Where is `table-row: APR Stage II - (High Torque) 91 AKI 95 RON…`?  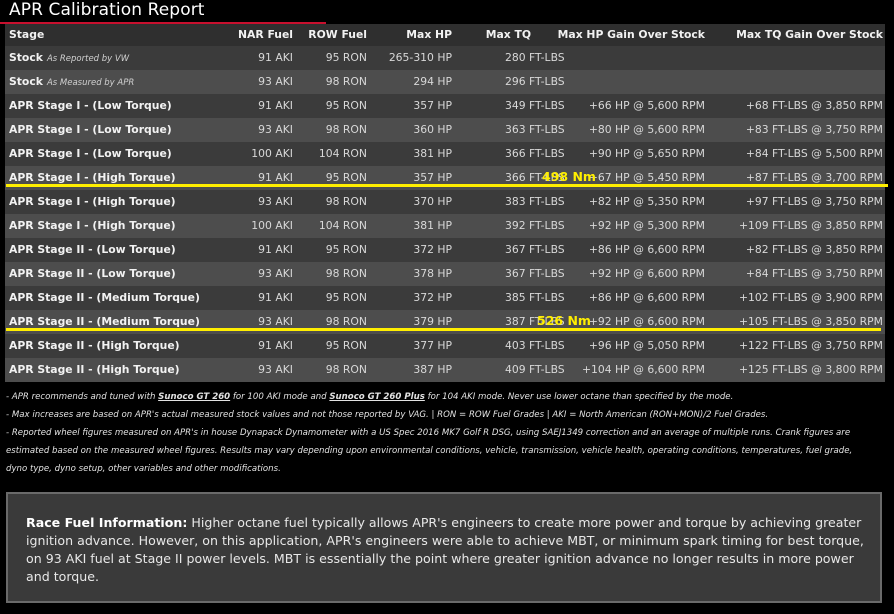
table-row: APR Stage II - (High Torque) 91 AKI 95 RON… is located at coordinates (445, 346).